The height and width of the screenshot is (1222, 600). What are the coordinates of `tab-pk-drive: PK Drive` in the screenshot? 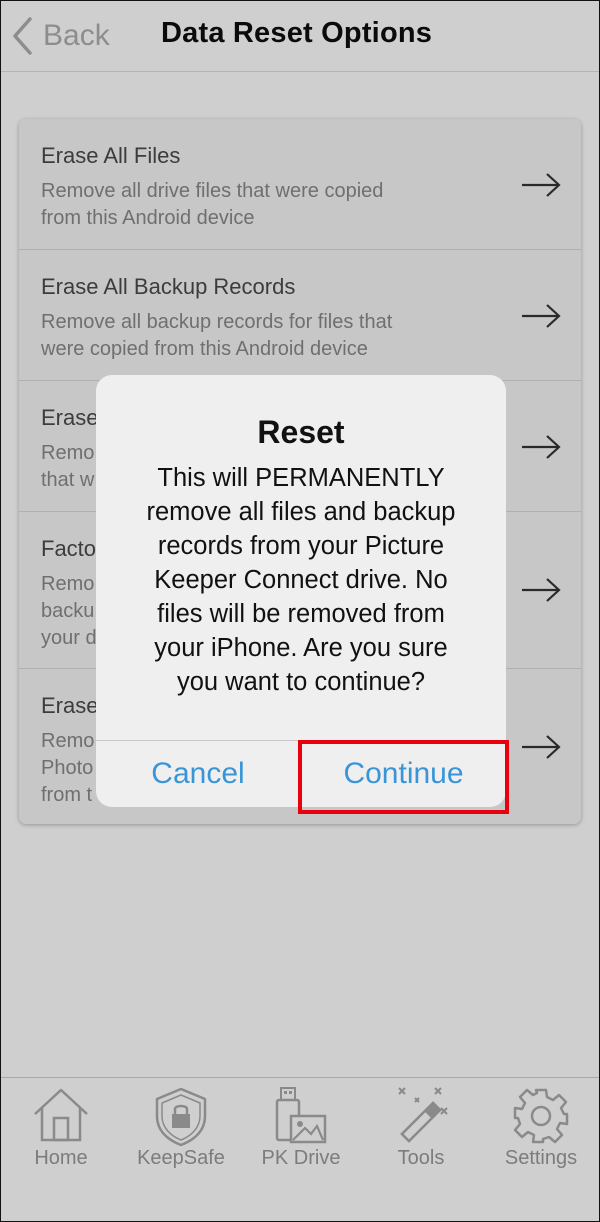 It's located at (301, 1149).